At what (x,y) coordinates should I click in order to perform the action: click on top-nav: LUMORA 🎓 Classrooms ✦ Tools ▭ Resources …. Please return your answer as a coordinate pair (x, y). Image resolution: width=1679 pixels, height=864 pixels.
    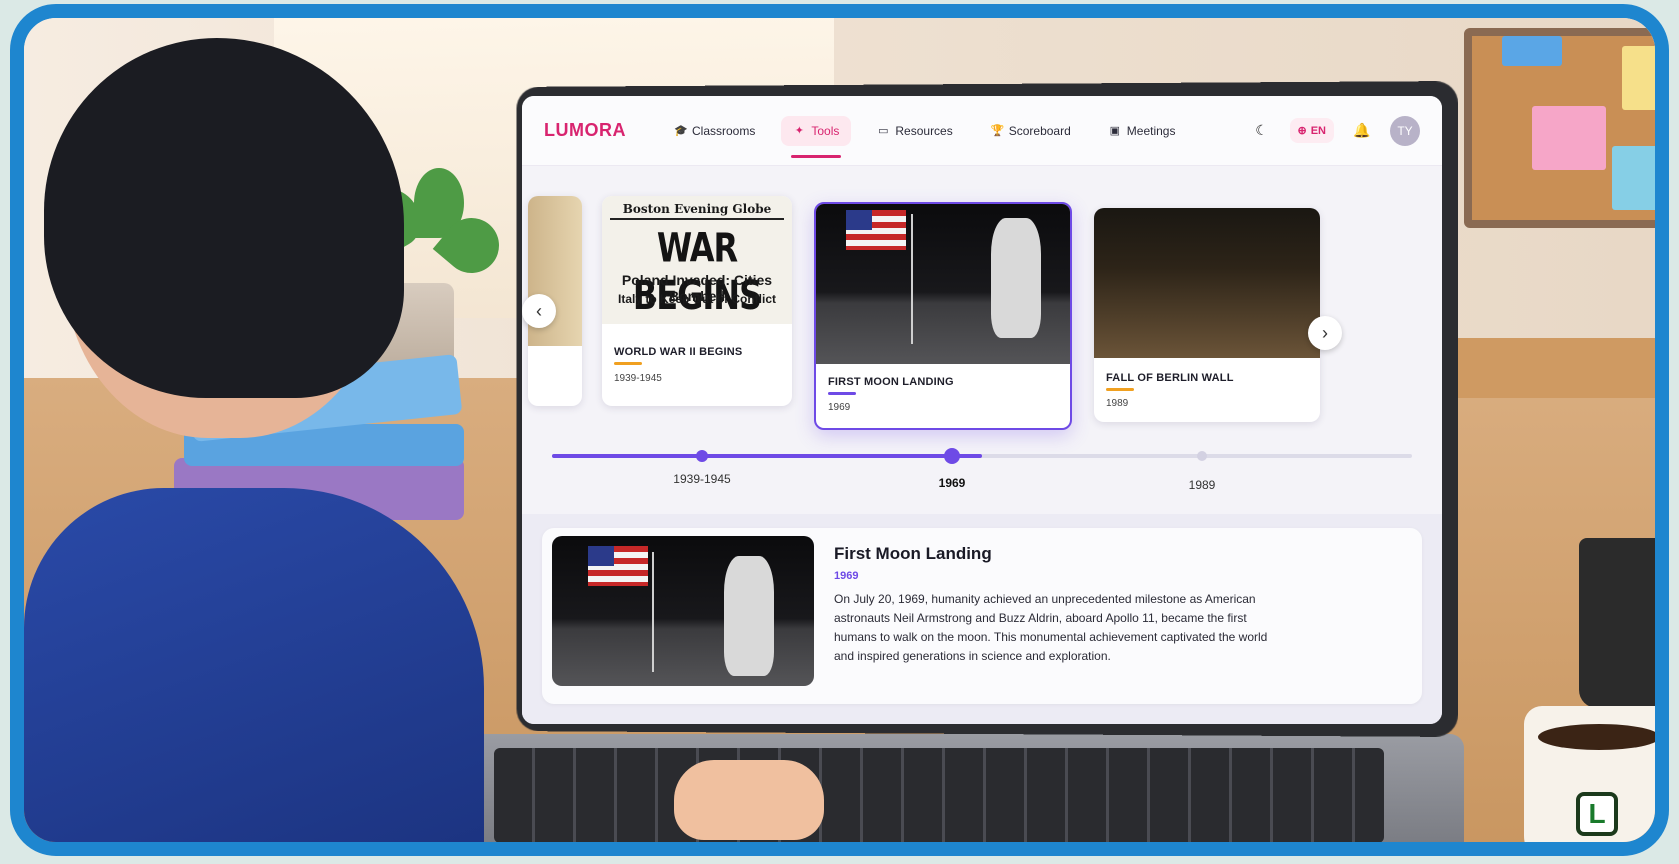
    Looking at the image, I should click on (982, 131).